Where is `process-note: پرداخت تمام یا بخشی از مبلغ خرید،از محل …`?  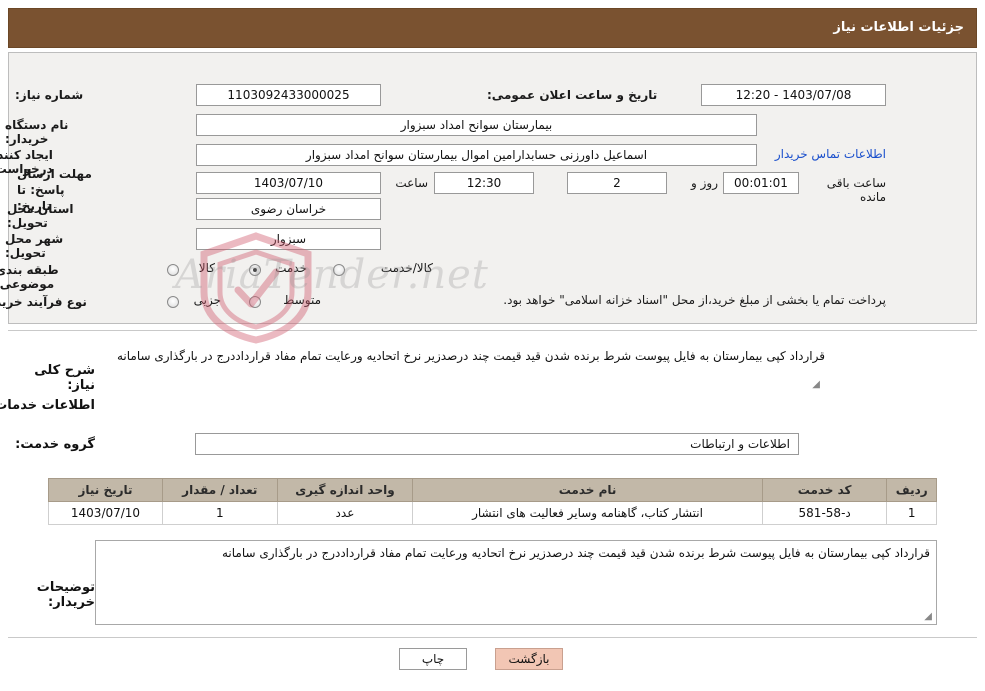
process-note: پرداخت تمام یا بخشی از مبلغ خرید،از محل … is located at coordinates (694, 300).